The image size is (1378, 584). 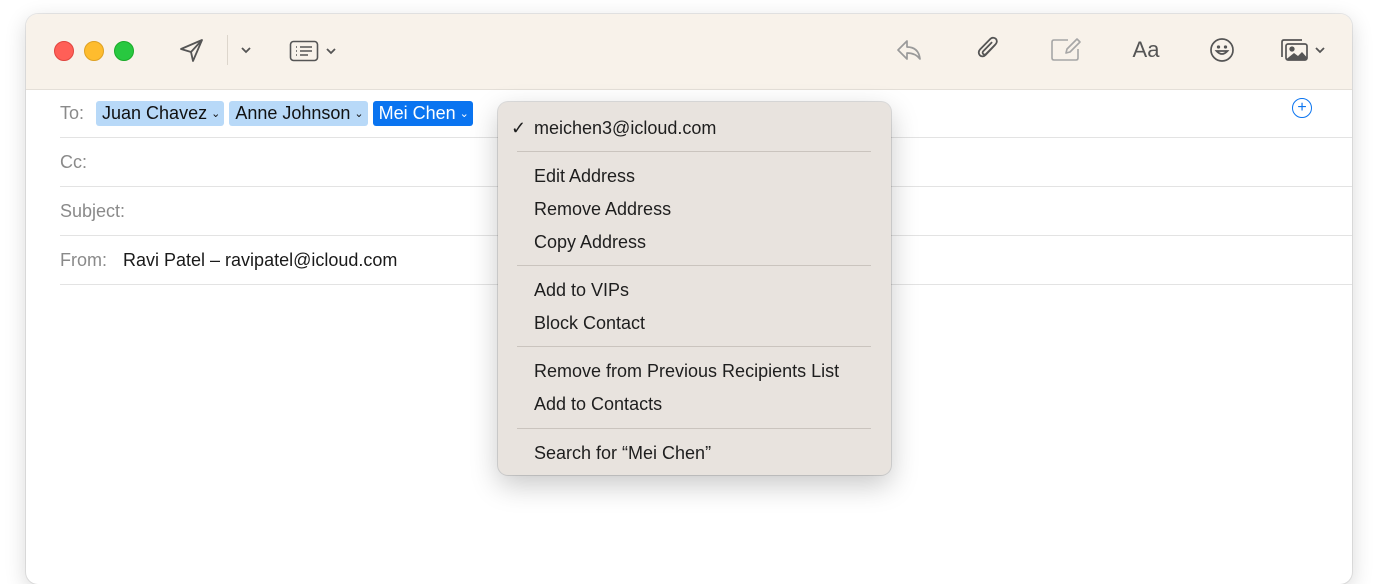 I want to click on send-icon, so click(x=191, y=50).